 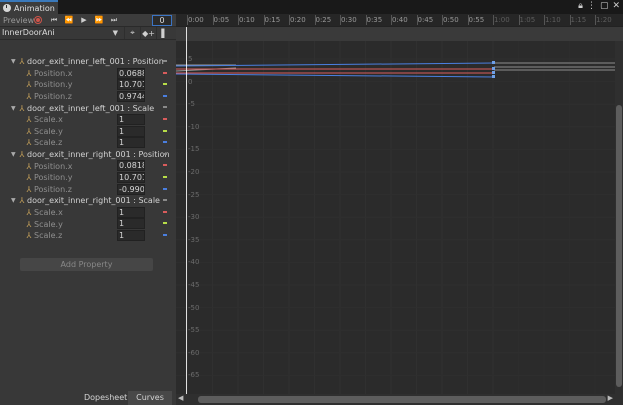 I want to click on title-bar: Animation 🔒︎ ⋮ ▢ ✕, so click(x=311, y=7).